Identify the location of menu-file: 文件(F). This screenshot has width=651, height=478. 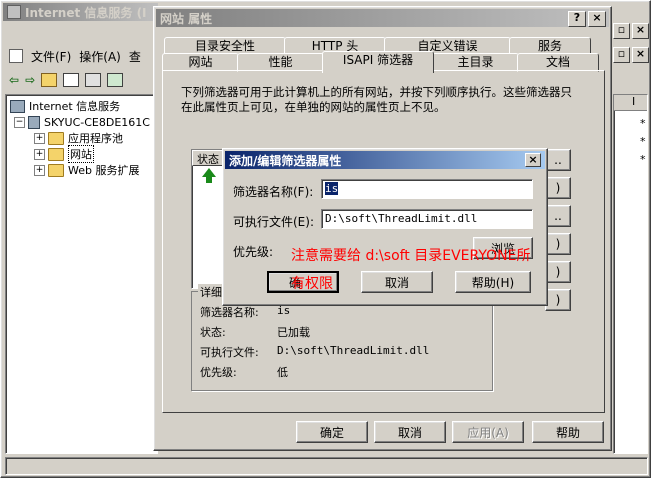
(51, 56).